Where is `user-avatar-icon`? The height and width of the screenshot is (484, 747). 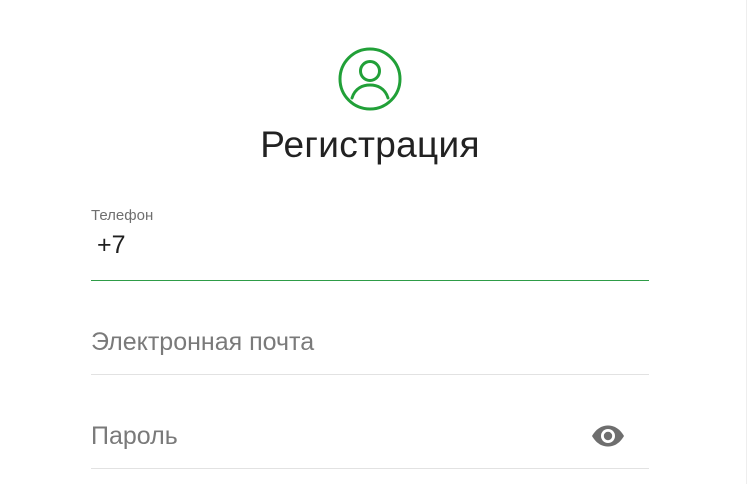 user-avatar-icon is located at coordinates (370, 79).